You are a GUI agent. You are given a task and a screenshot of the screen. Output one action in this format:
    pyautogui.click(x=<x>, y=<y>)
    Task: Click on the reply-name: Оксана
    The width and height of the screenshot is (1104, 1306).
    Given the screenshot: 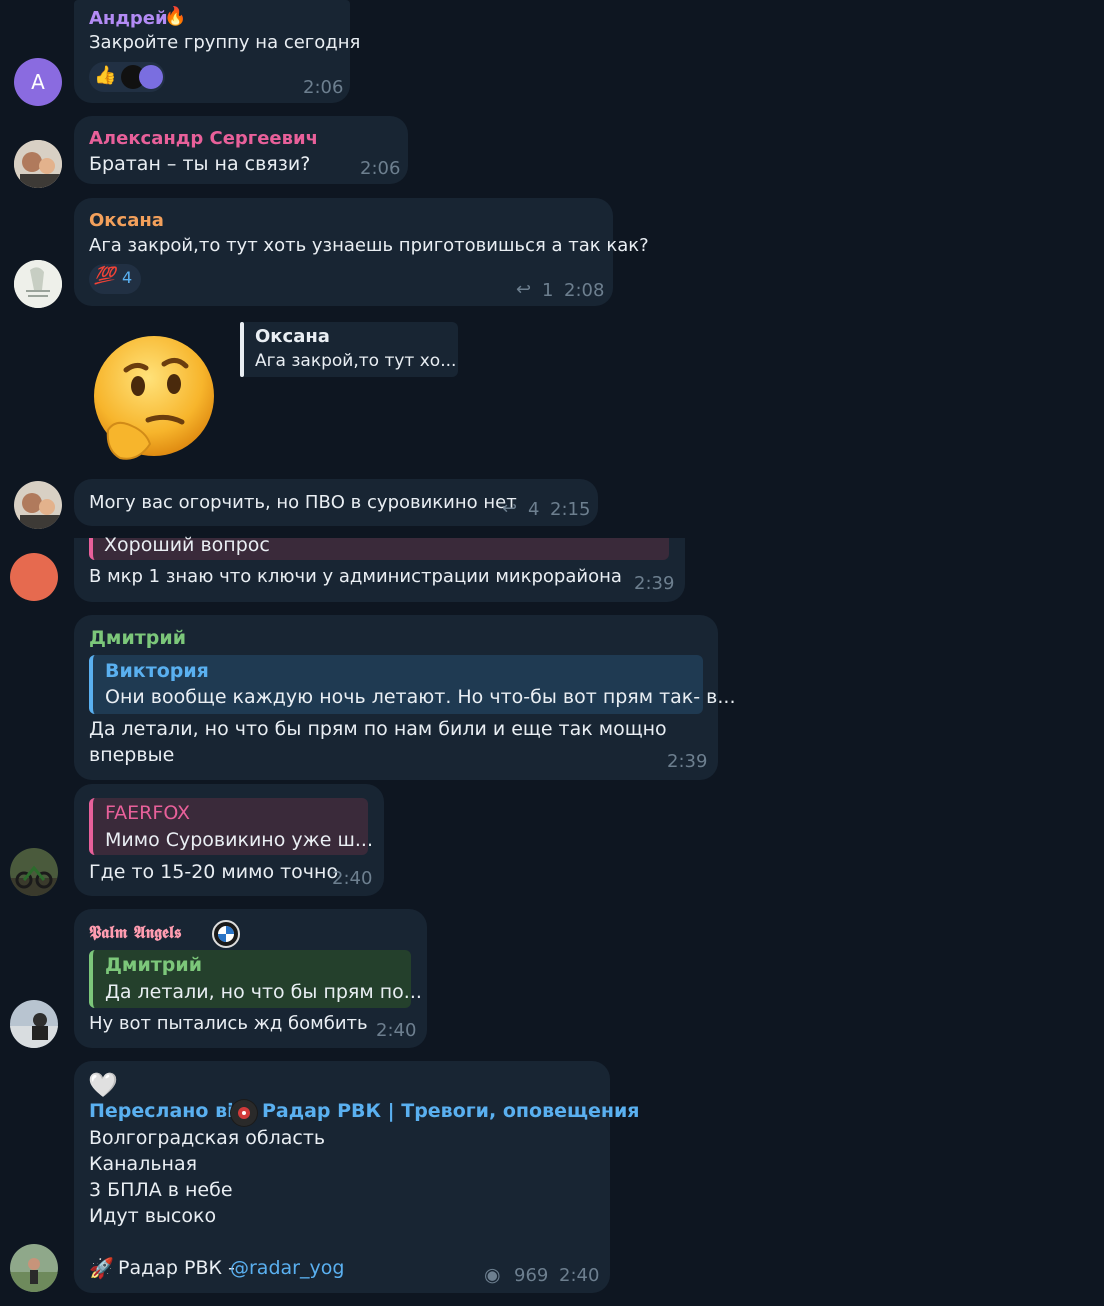 What is the action you would take?
    pyautogui.click(x=292, y=336)
    